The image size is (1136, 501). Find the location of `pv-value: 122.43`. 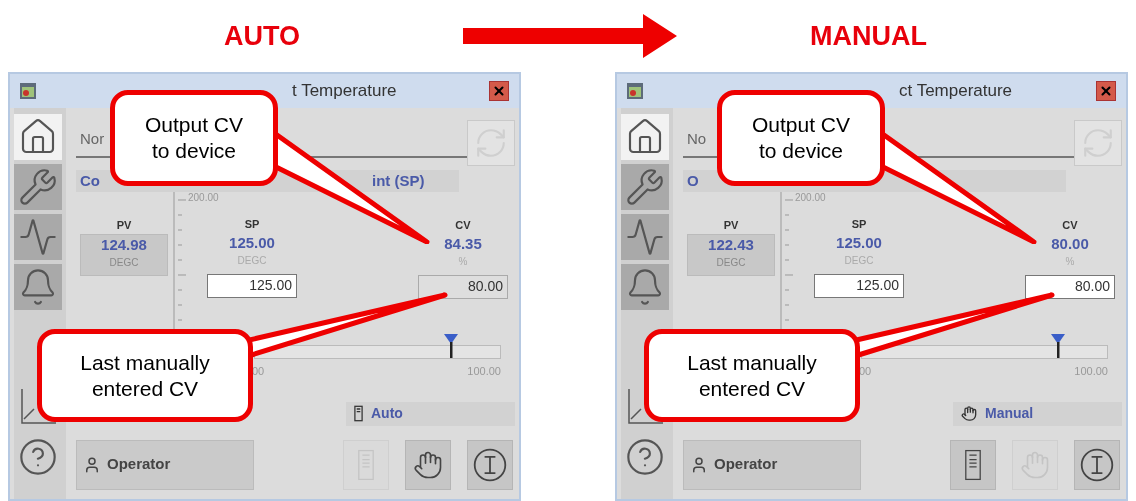

pv-value: 122.43 is located at coordinates (731, 244).